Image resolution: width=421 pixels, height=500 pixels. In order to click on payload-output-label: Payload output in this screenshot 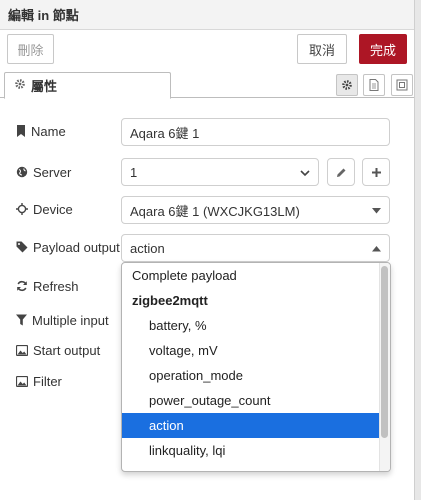, I will do `click(68, 247)`.